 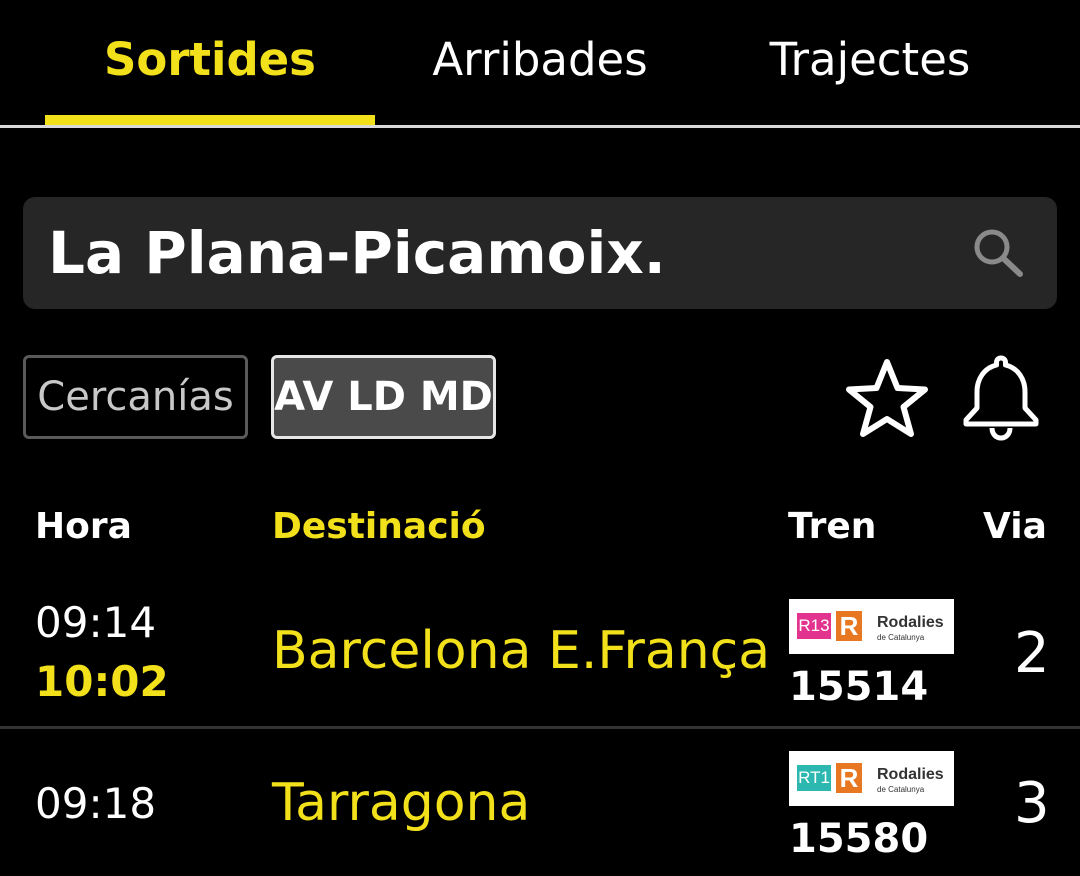 I want to click on destination-name: Barcelona E.França, so click(x=521, y=651).